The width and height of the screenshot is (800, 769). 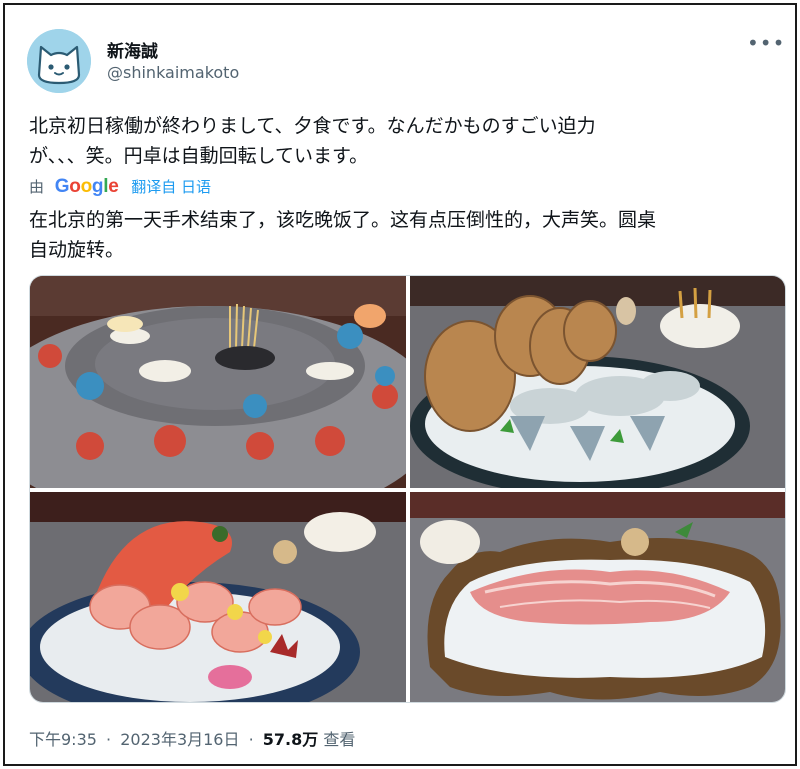 I want to click on more-horizontal-icon: •••, so click(x=765, y=46).